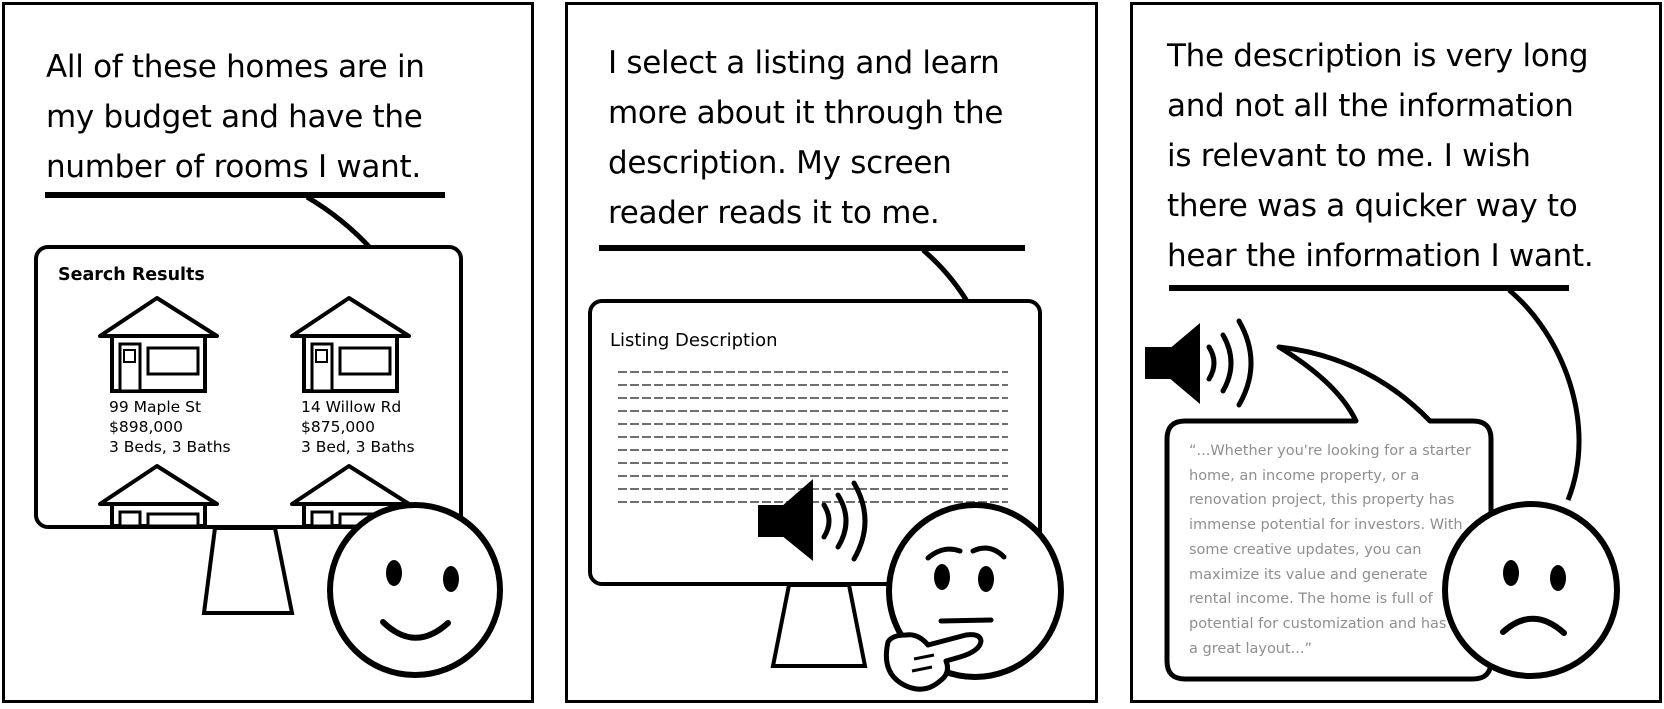  I want to click on caption-line: there was a quicker way to, so click(1372, 206).